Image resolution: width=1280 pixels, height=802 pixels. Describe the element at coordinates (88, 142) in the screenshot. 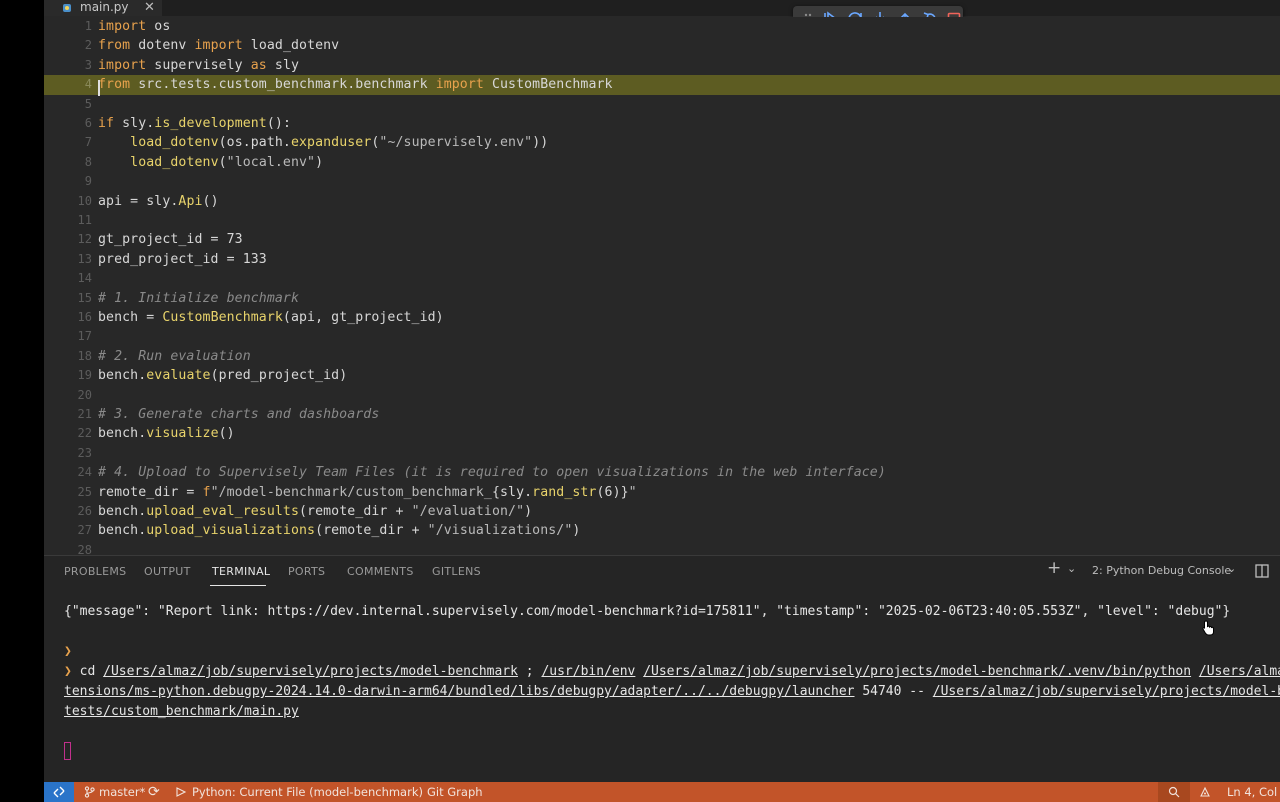

I see `line-number: 7` at that location.